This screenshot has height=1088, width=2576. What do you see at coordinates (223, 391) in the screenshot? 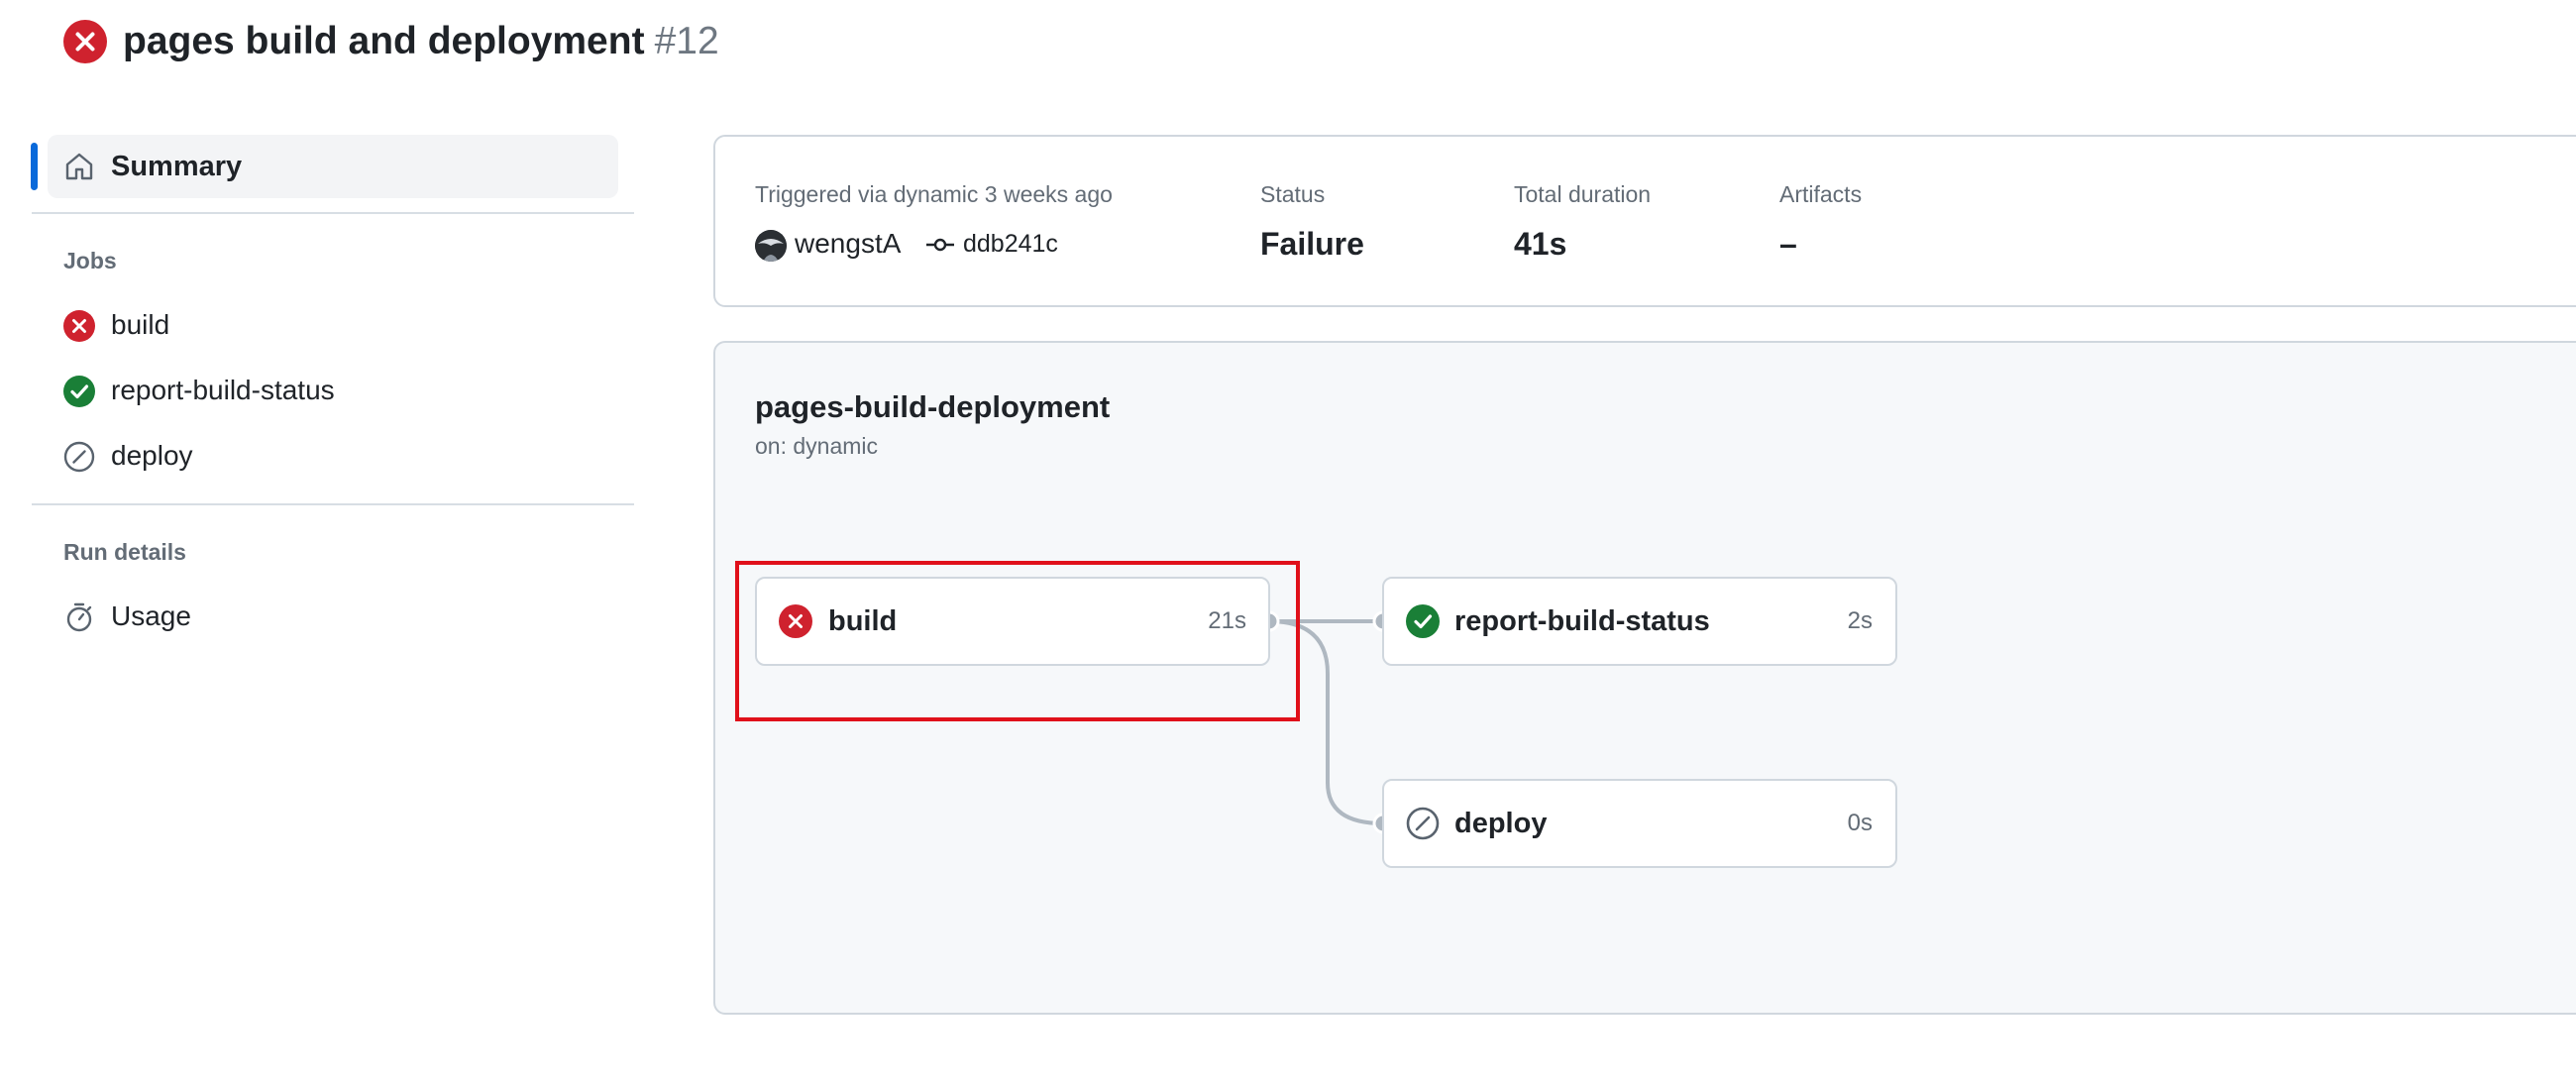
I see `sidebar-job-report-build-status: report-build-status` at bounding box center [223, 391].